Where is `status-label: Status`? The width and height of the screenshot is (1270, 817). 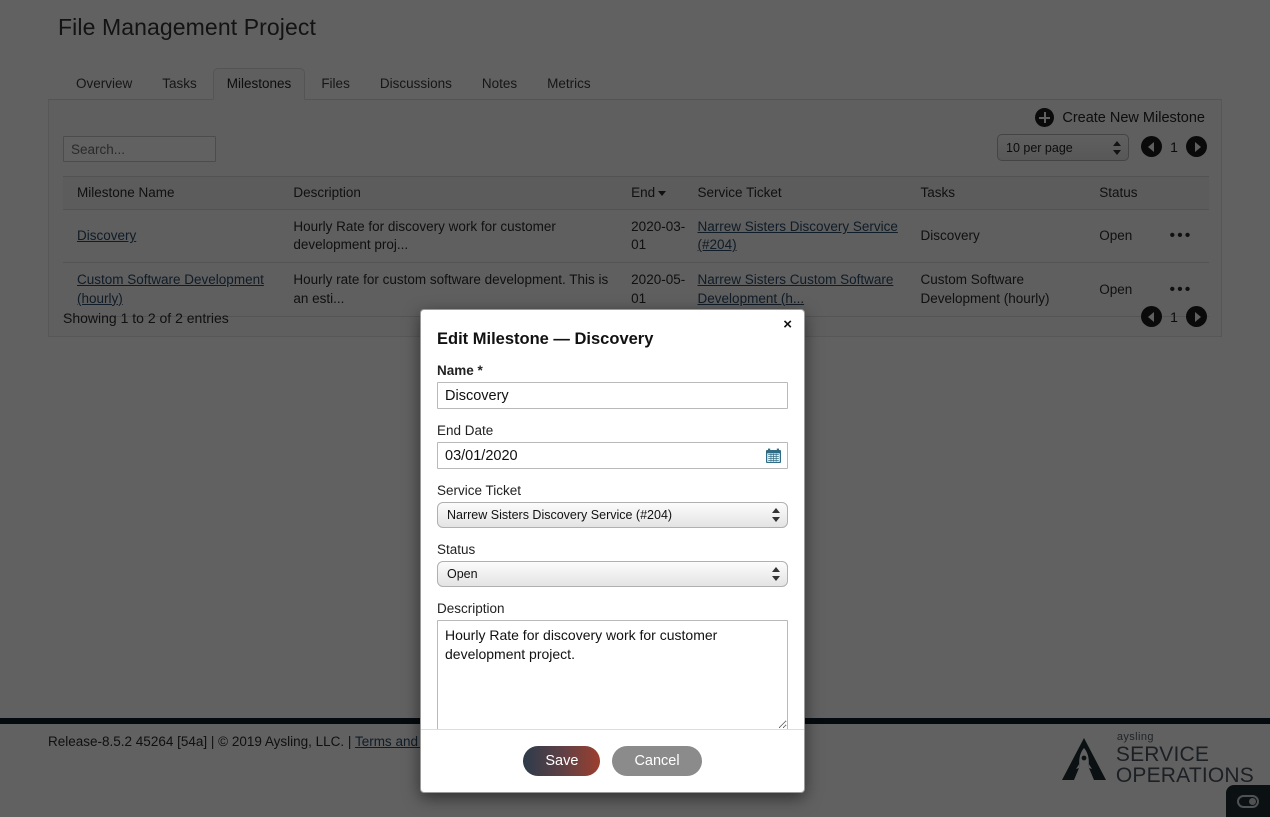 status-label: Status is located at coordinates (456, 549).